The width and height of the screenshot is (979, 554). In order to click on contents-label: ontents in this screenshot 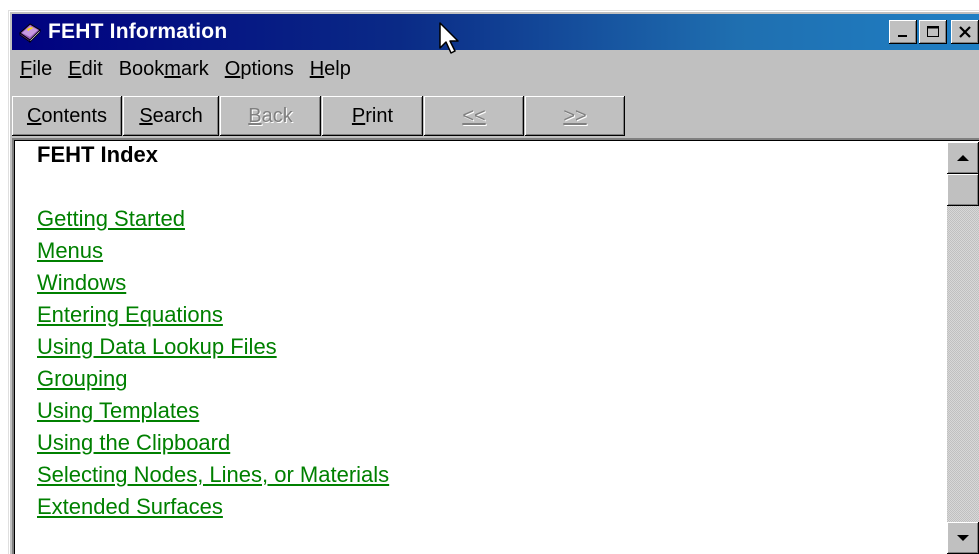, I will do `click(74, 115)`.